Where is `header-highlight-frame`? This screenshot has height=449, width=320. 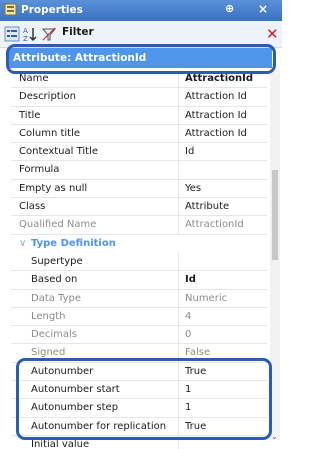
header-highlight-frame is located at coordinates (141, 59).